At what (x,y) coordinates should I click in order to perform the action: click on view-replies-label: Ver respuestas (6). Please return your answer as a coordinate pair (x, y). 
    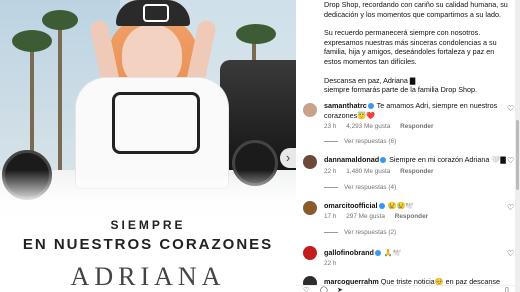
    Looking at the image, I should click on (370, 141).